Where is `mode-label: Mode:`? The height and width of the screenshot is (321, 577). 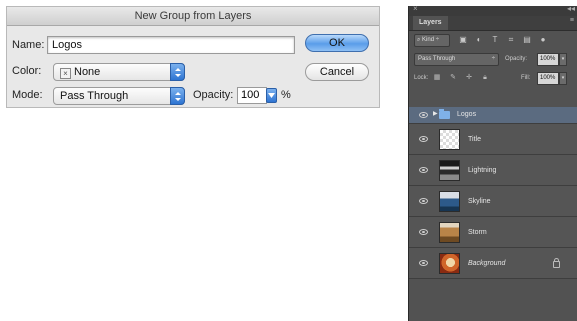 mode-label: Mode: is located at coordinates (27, 95).